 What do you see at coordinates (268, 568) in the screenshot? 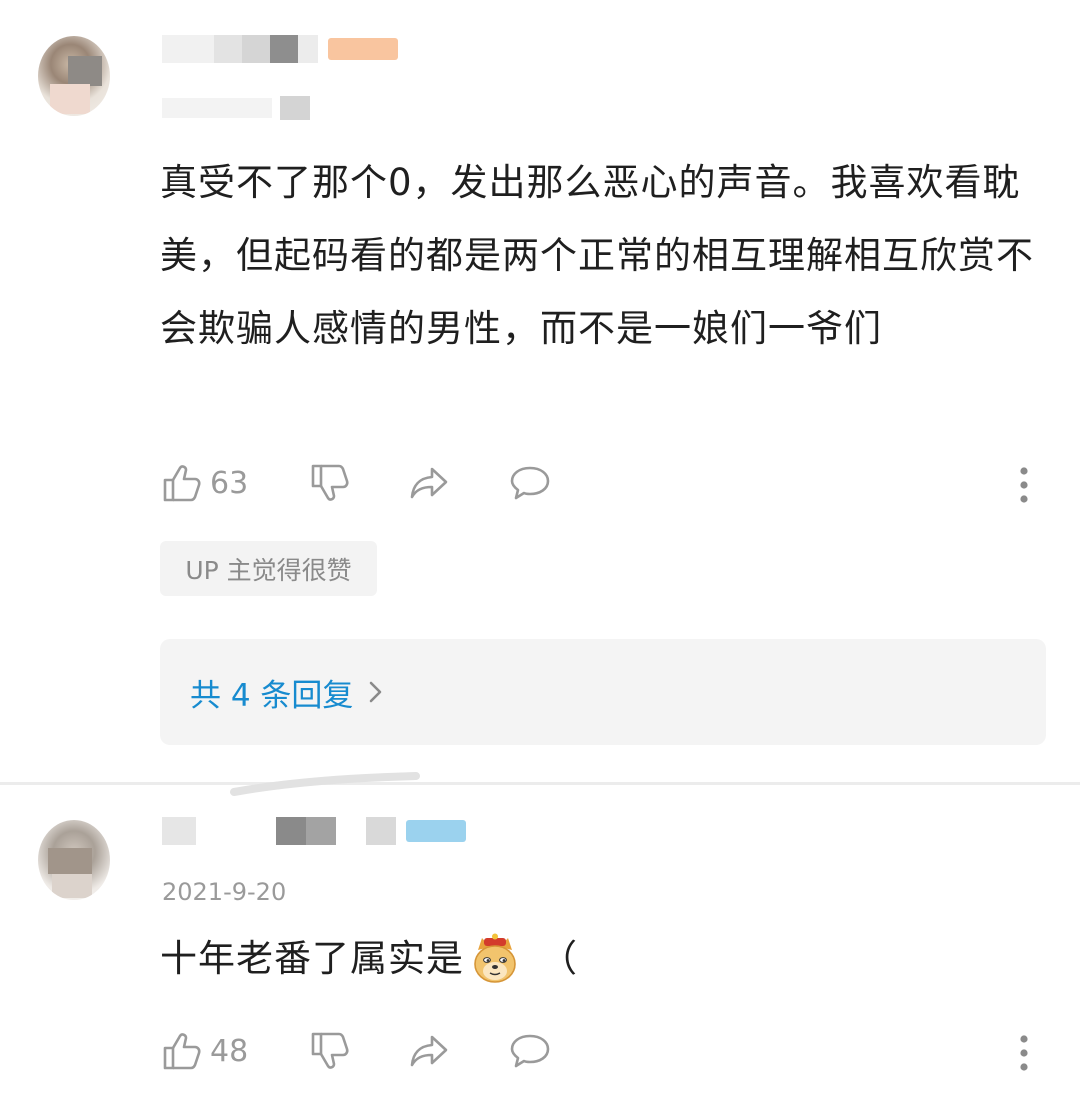
I see `up-liked-badge: UP 主觉得很赞` at bounding box center [268, 568].